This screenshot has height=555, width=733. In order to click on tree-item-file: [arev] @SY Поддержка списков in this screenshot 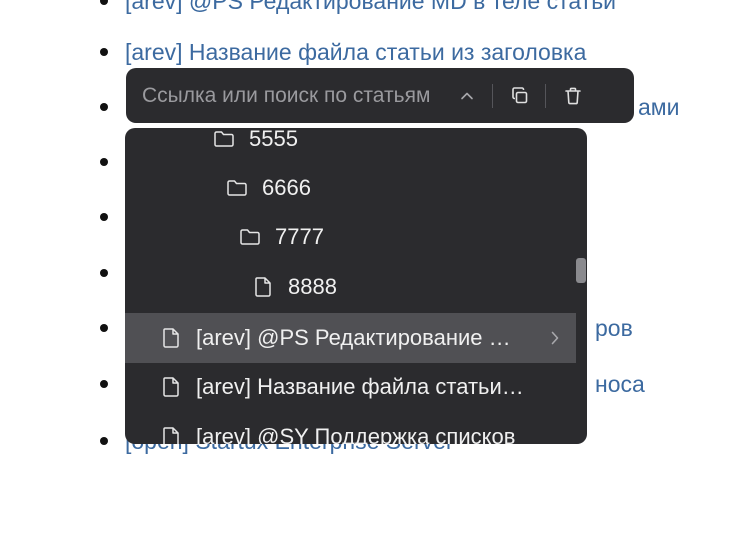, I will do `click(350, 428)`.